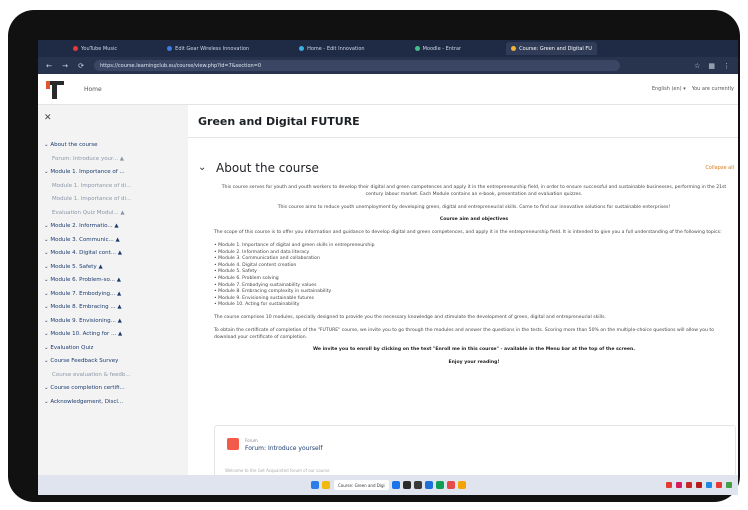 The image size is (748, 510). Describe the element at coordinates (84, 361) in the screenshot. I see `nav-label: Course Feedback Survey` at that location.